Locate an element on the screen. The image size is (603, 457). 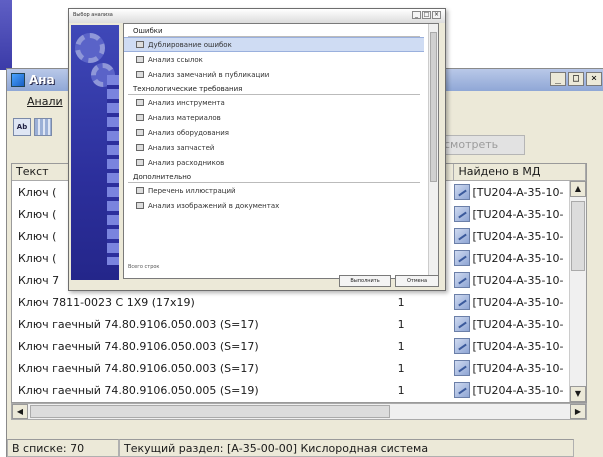
option-label: Анализ изображений в документах is located at coordinates (214, 205).